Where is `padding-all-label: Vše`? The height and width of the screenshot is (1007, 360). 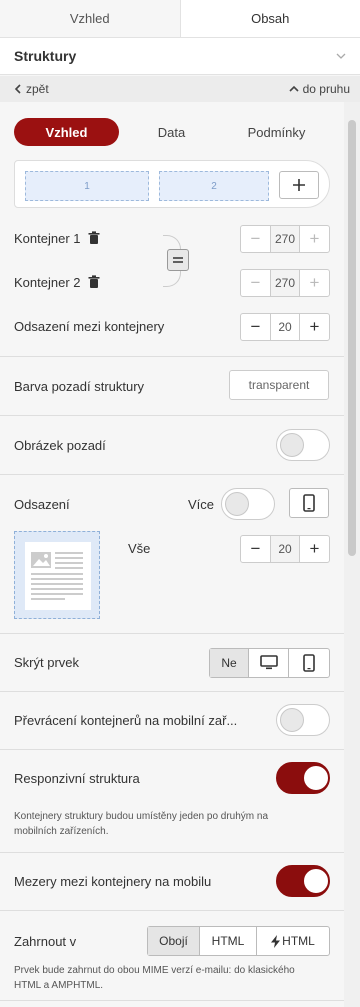
padding-all-label: Vše is located at coordinates (139, 548).